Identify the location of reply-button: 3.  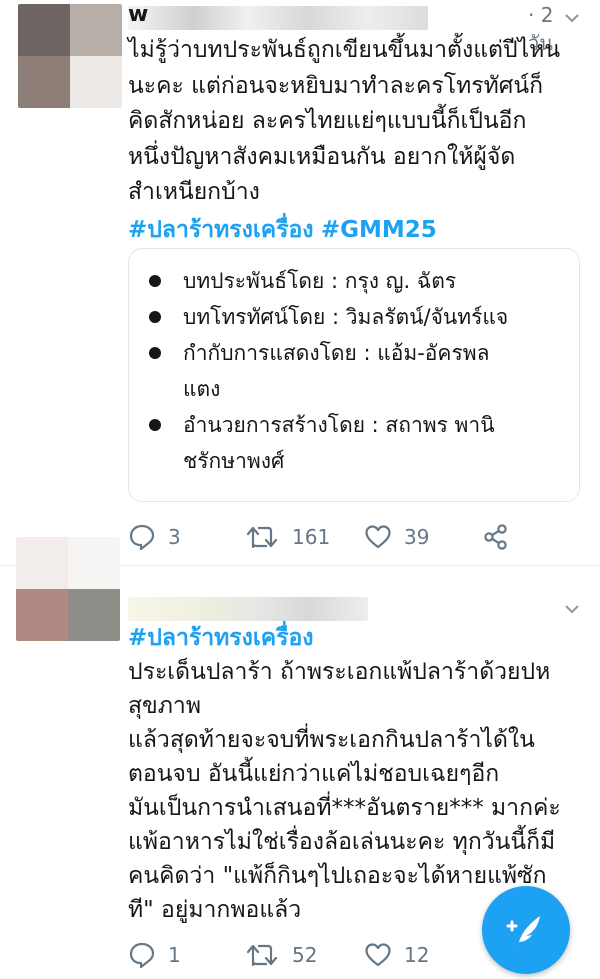
(154, 537).